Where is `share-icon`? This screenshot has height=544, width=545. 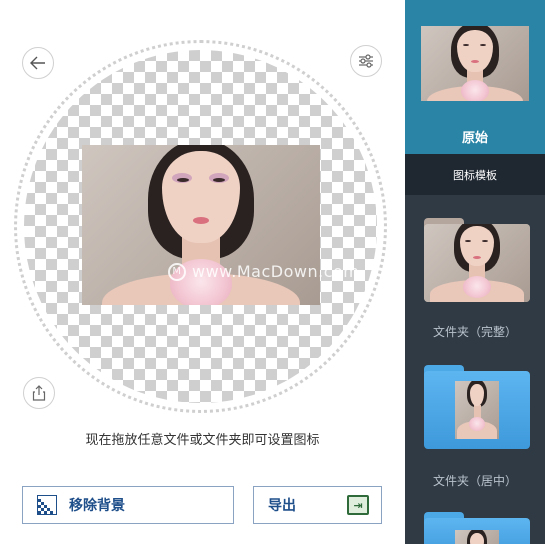 share-icon is located at coordinates (39, 393).